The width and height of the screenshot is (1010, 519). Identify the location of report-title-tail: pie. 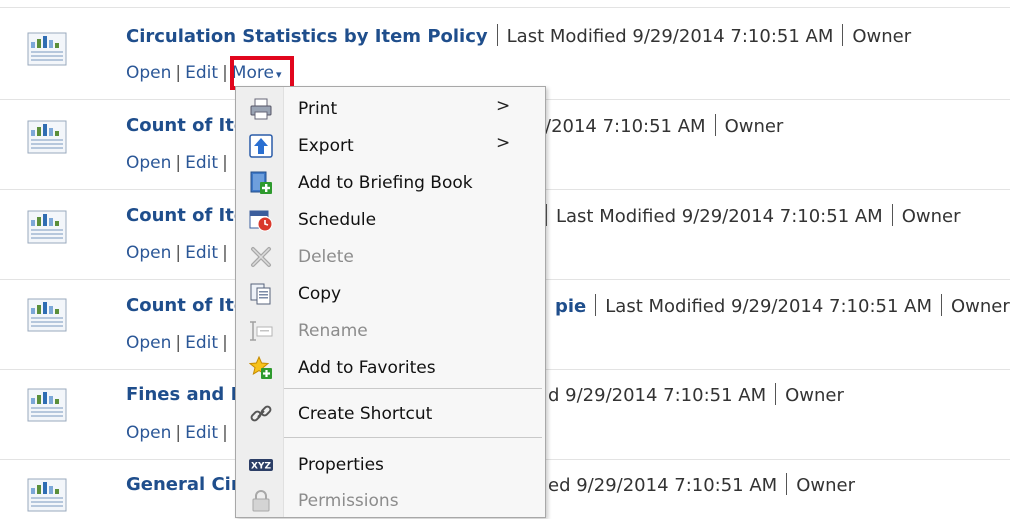
(570, 306).